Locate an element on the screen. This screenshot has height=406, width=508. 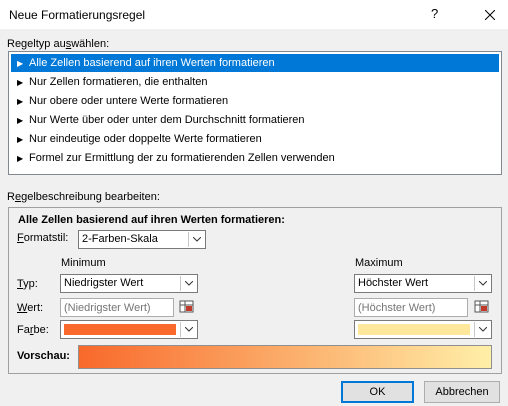
minimum-header: Minimum is located at coordinates (83, 263).